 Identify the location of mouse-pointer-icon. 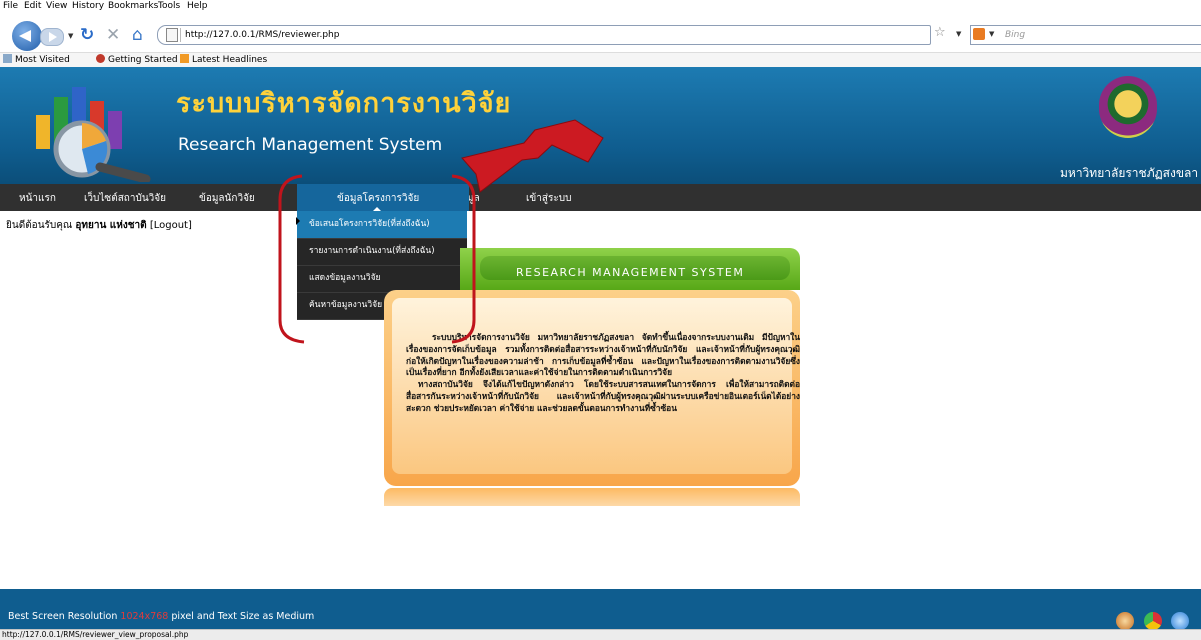
(298, 221).